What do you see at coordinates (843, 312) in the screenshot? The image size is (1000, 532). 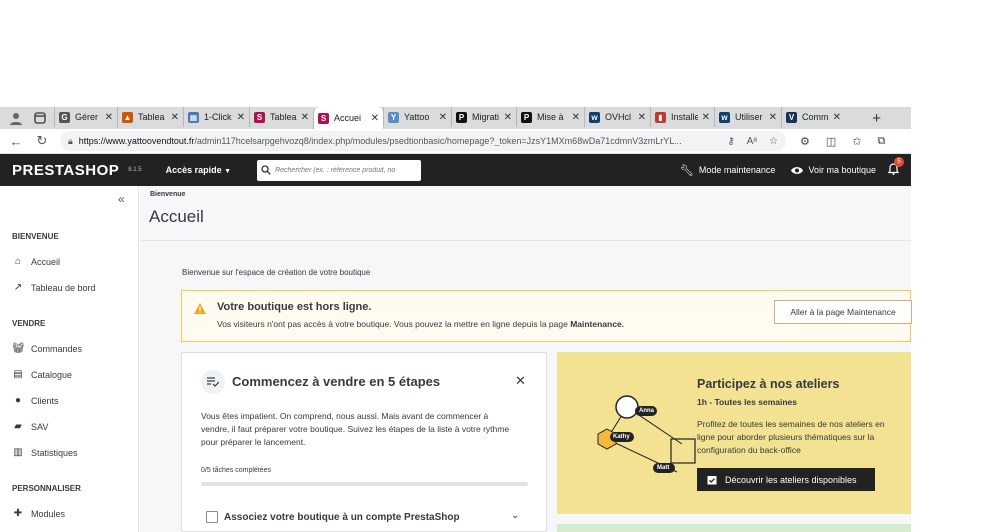 I see `maintenance-page-button: Aller à la page Maintenance` at bounding box center [843, 312].